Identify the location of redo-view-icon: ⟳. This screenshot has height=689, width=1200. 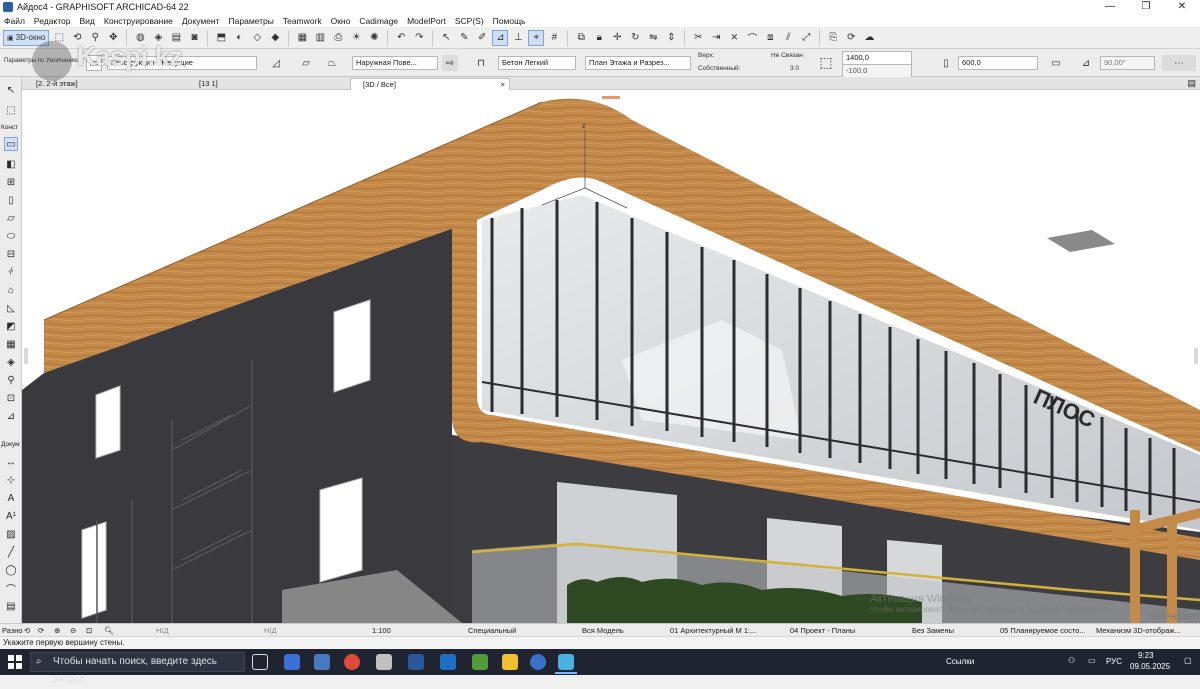
(41, 630).